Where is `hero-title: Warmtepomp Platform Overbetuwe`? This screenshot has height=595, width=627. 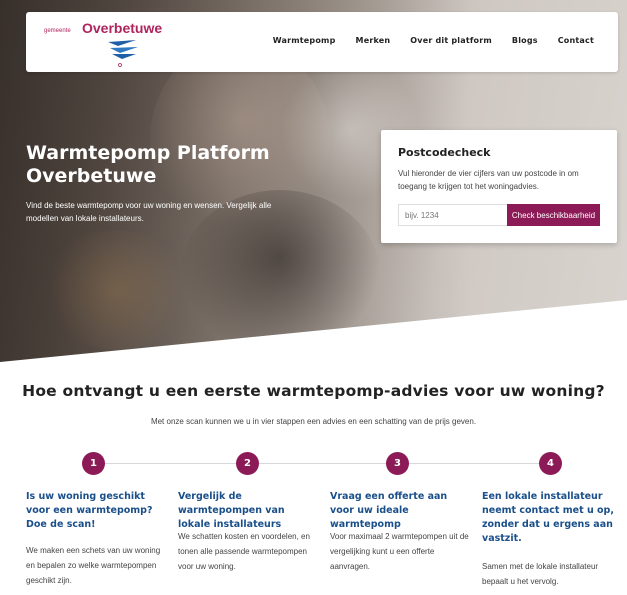
hero-title: Warmtepomp Platform Overbetuwe is located at coordinates (148, 164).